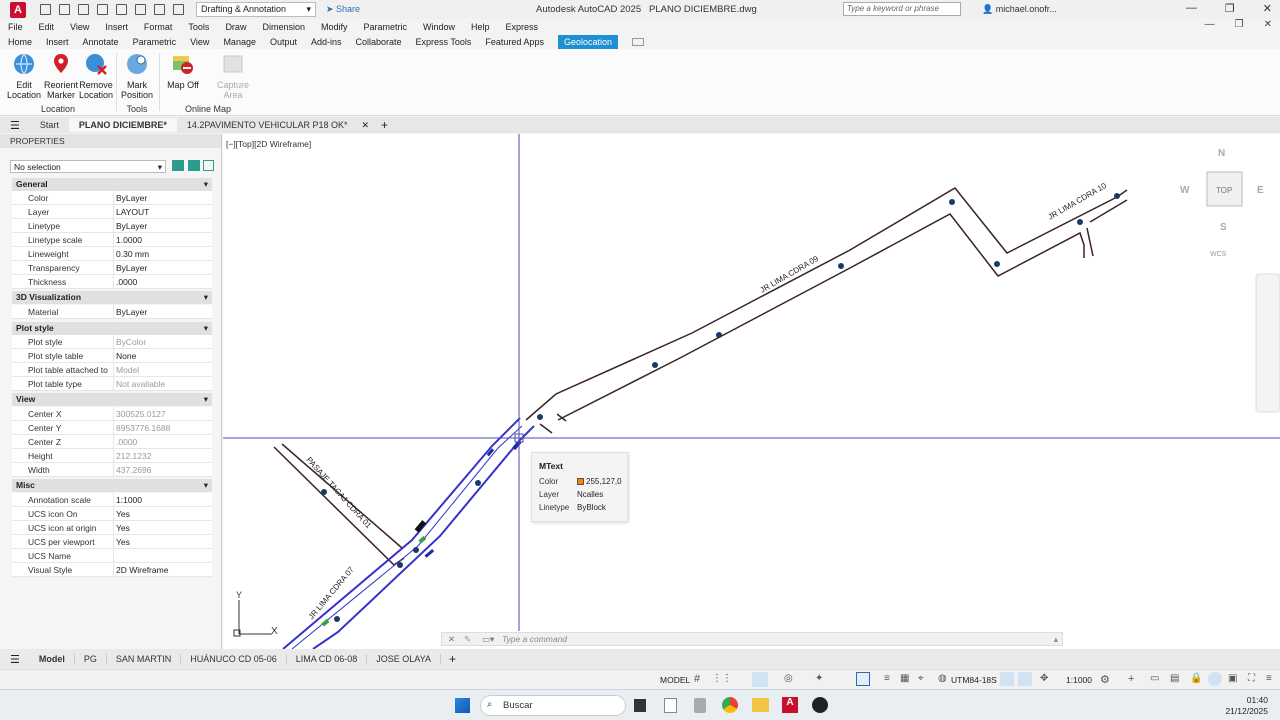  I want to click on windows-start-icon, so click(462, 705).